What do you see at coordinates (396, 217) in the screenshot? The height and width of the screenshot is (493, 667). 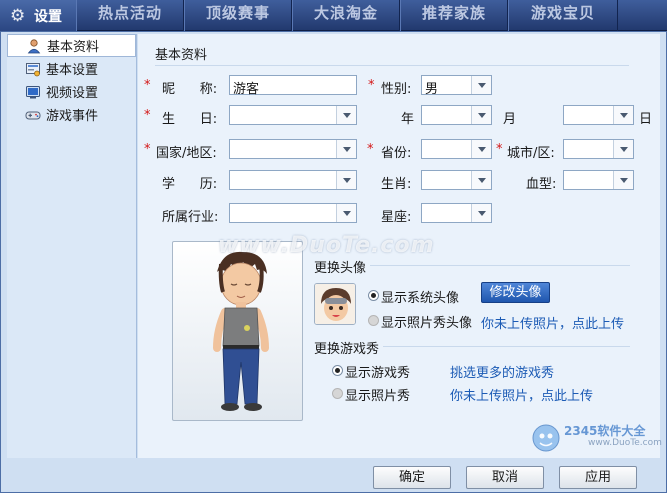 I see `constellation-label: 星座:` at bounding box center [396, 217].